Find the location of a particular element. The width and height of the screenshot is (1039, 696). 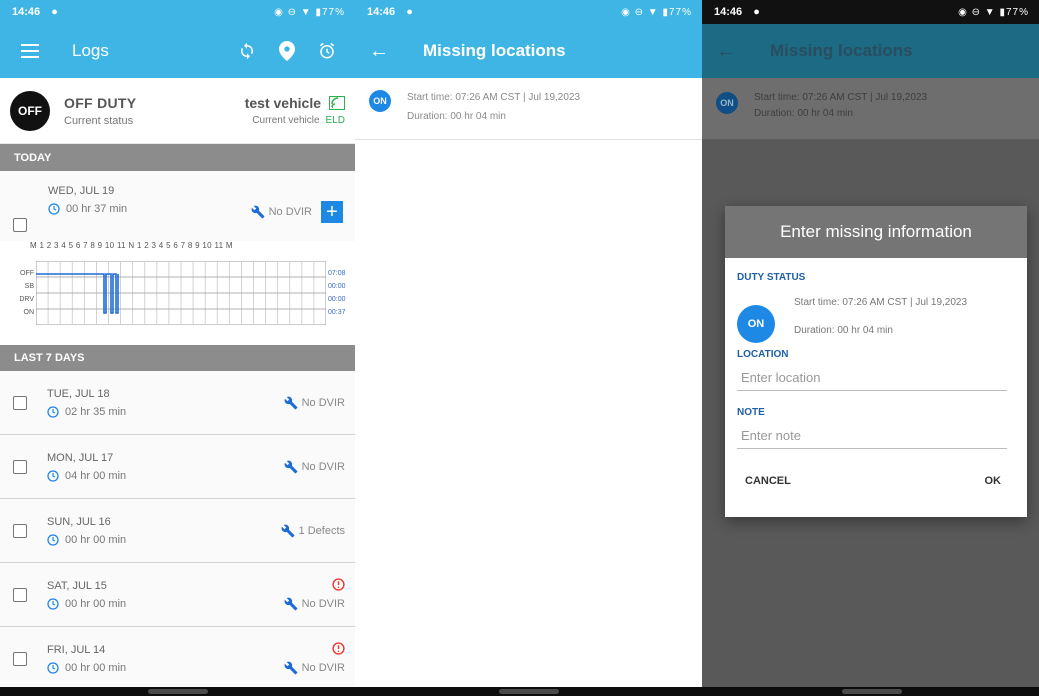

sync-icon is located at coordinates (247, 51).